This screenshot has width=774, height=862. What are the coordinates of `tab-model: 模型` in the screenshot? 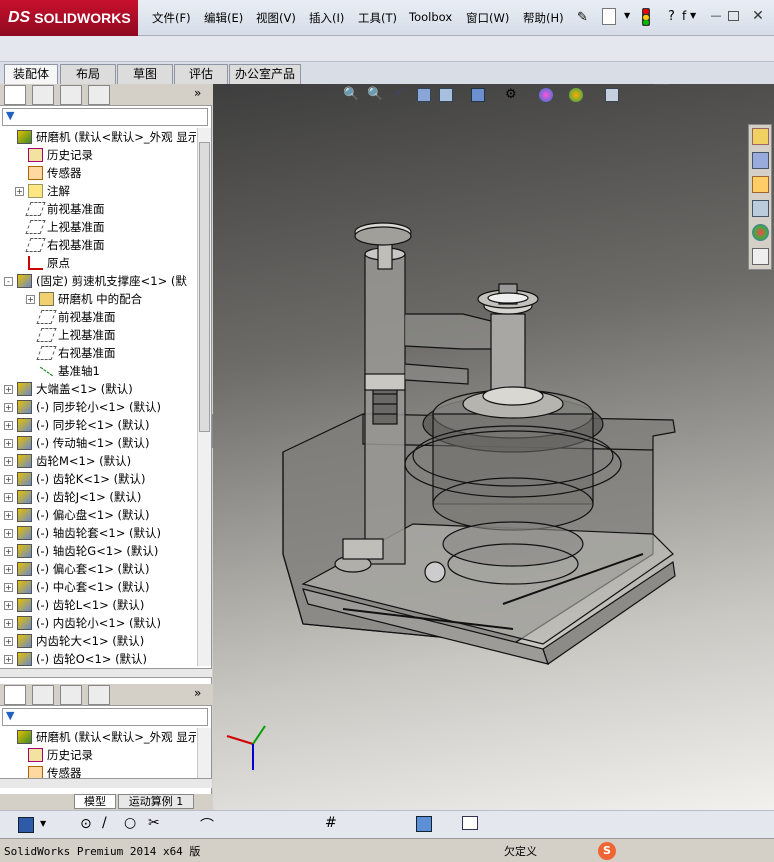 It's located at (95, 801).